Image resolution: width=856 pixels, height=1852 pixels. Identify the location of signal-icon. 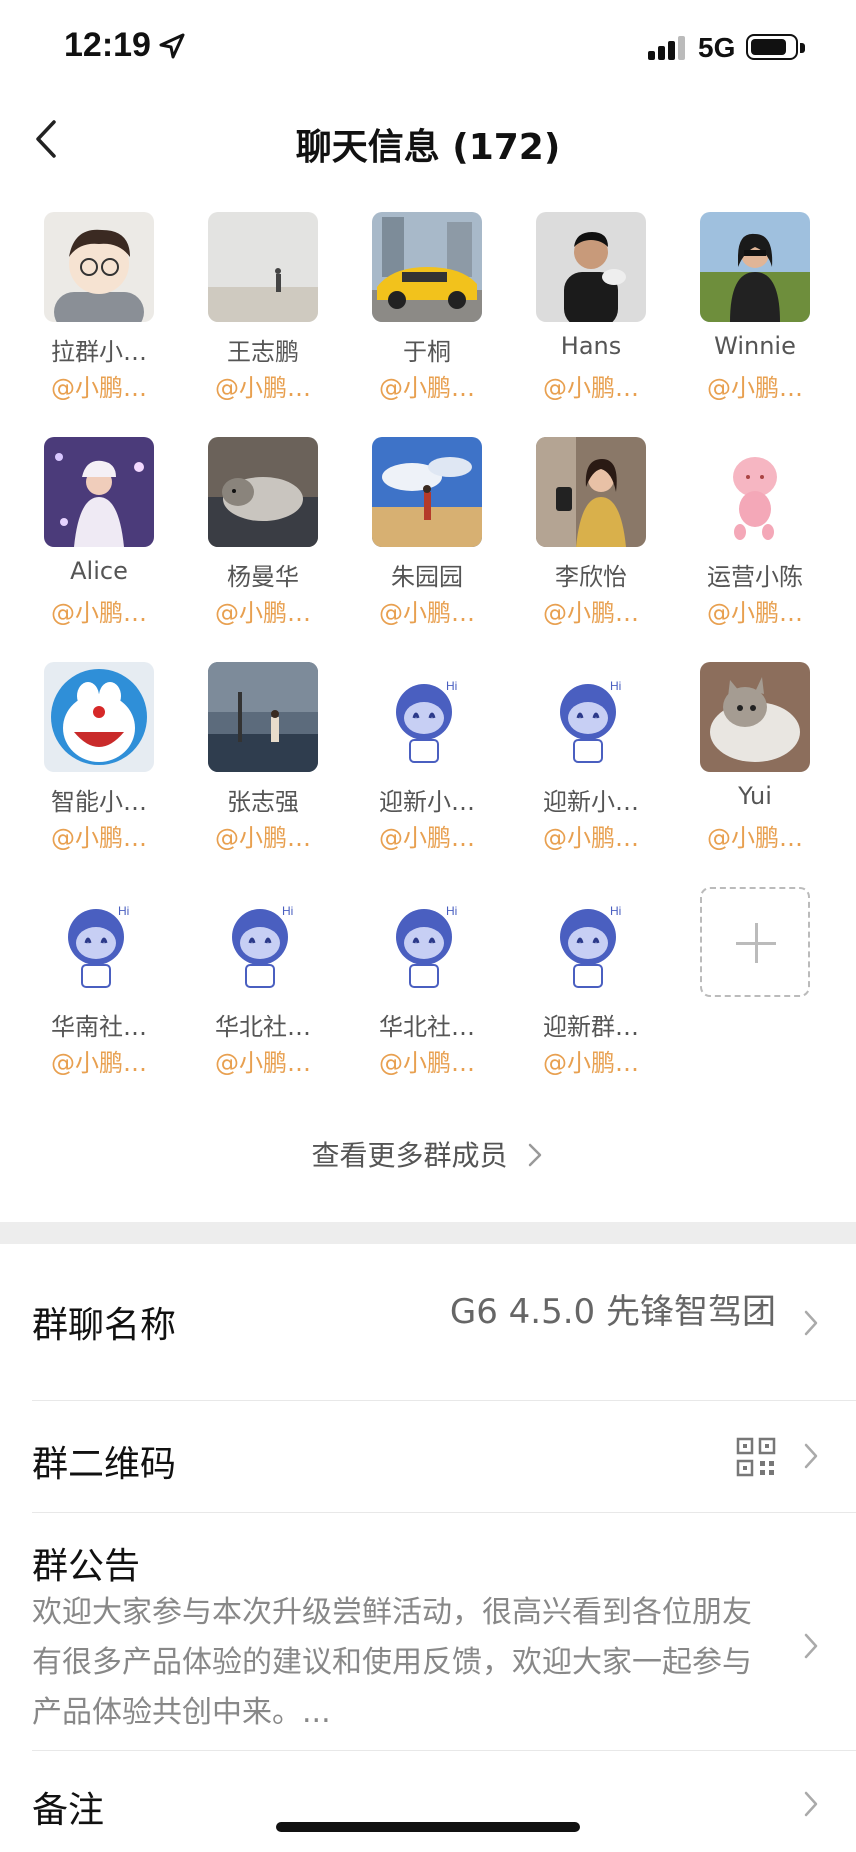
(668, 48).